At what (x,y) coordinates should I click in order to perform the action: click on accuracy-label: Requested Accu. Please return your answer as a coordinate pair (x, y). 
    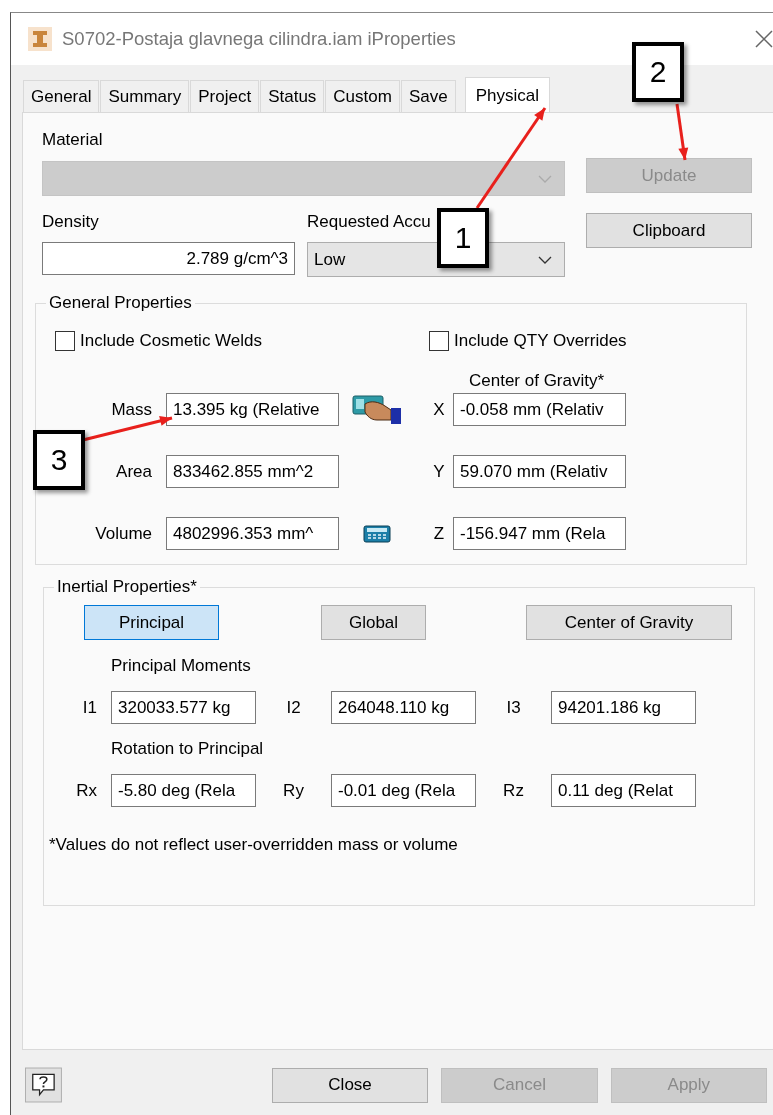
    Looking at the image, I should click on (369, 222).